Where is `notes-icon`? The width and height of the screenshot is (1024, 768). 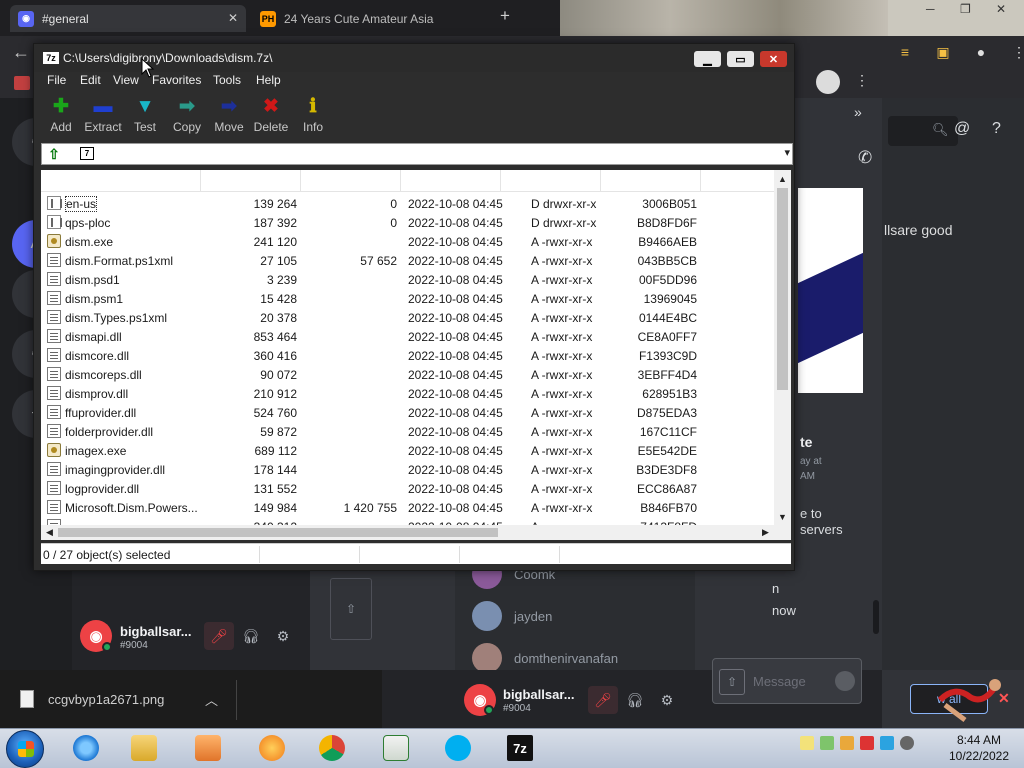
notes-icon is located at coordinates (807, 743).